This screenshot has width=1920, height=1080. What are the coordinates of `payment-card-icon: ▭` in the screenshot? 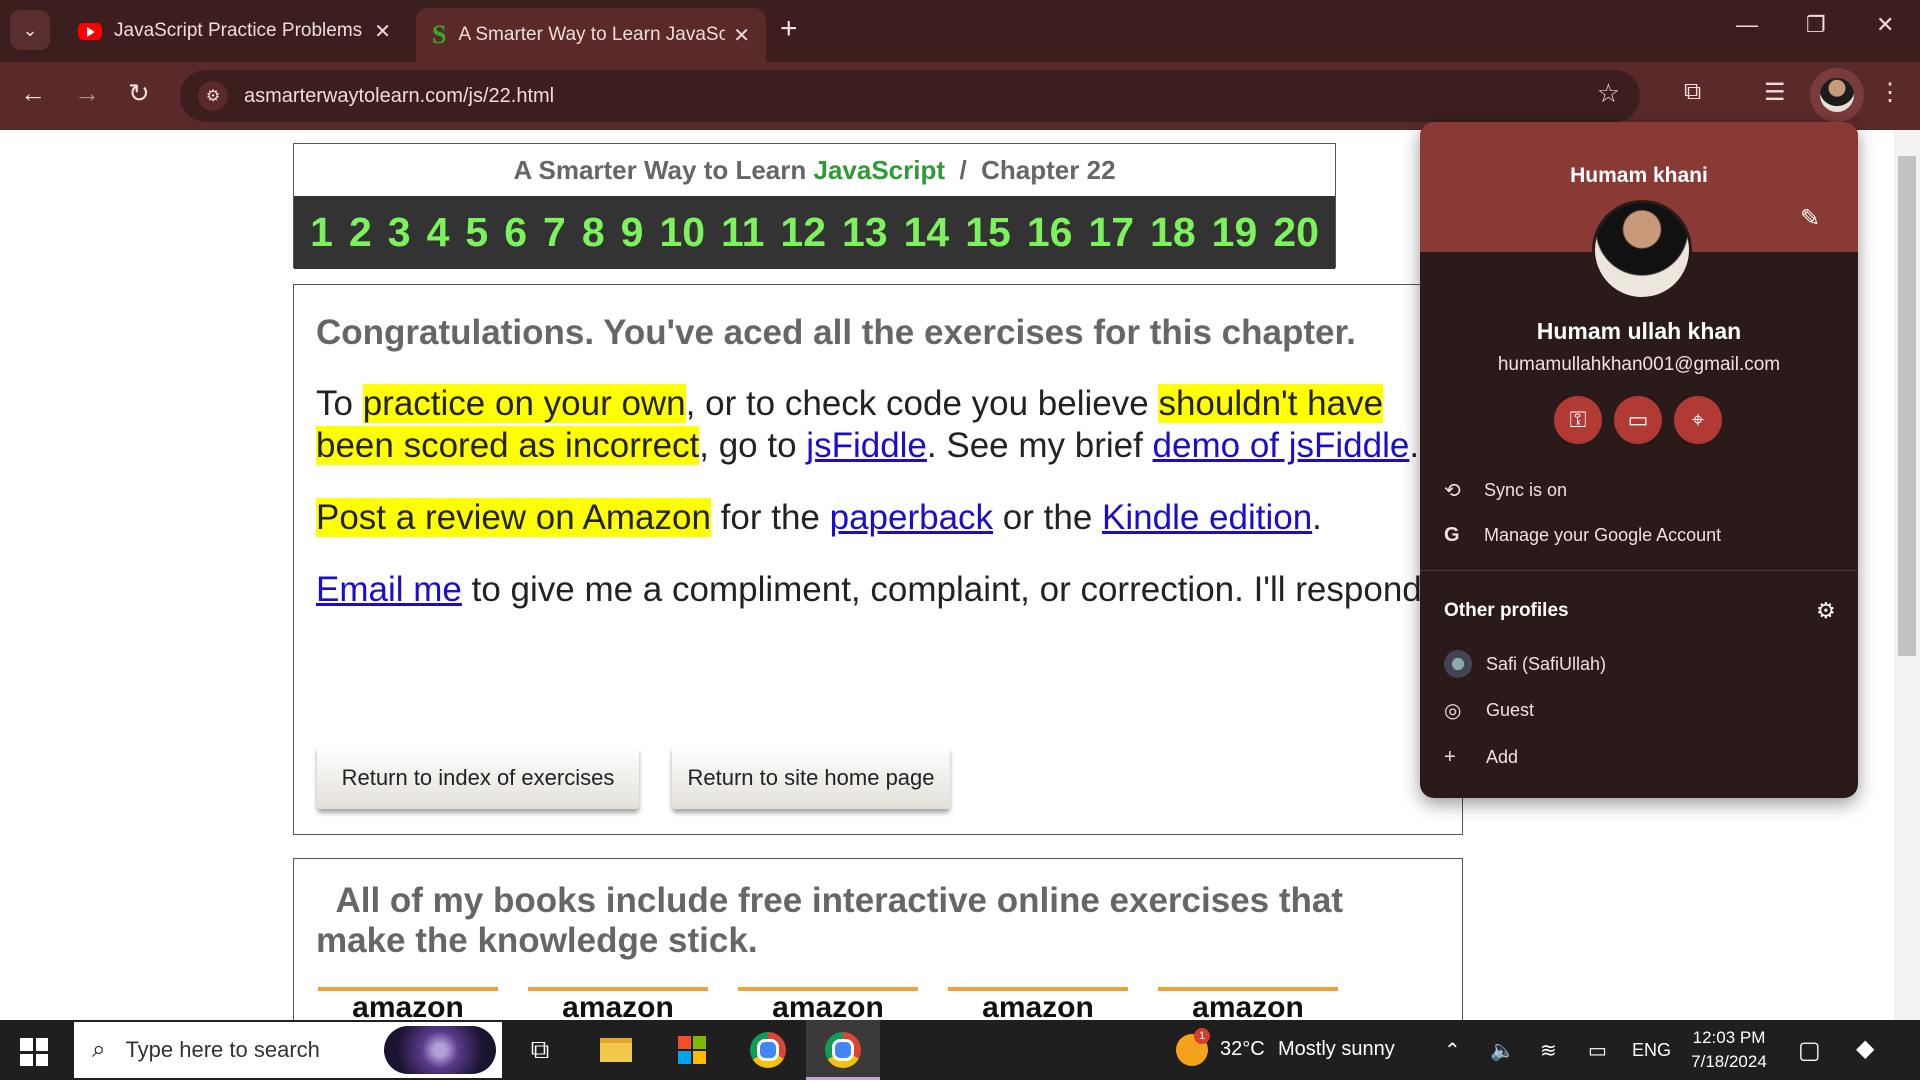 It's located at (1638, 420).